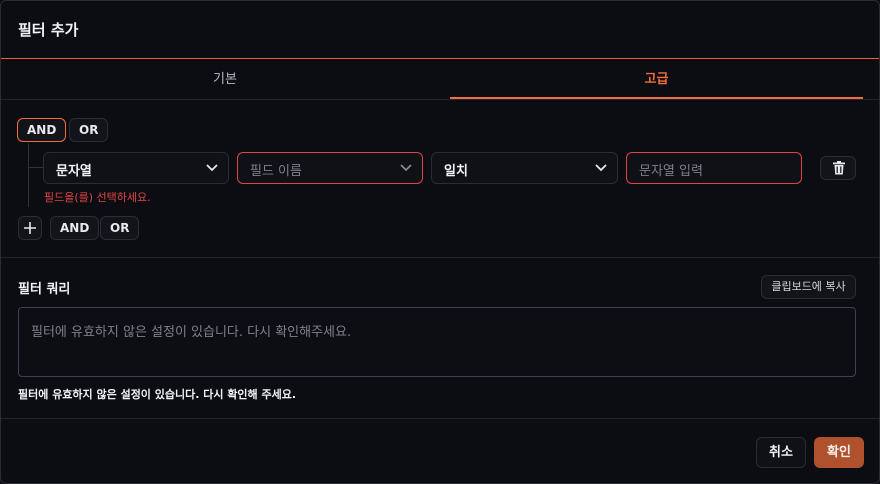 The width and height of the screenshot is (880, 484). Describe the element at coordinates (839, 452) in the screenshot. I see `confirm-button: 확인` at that location.